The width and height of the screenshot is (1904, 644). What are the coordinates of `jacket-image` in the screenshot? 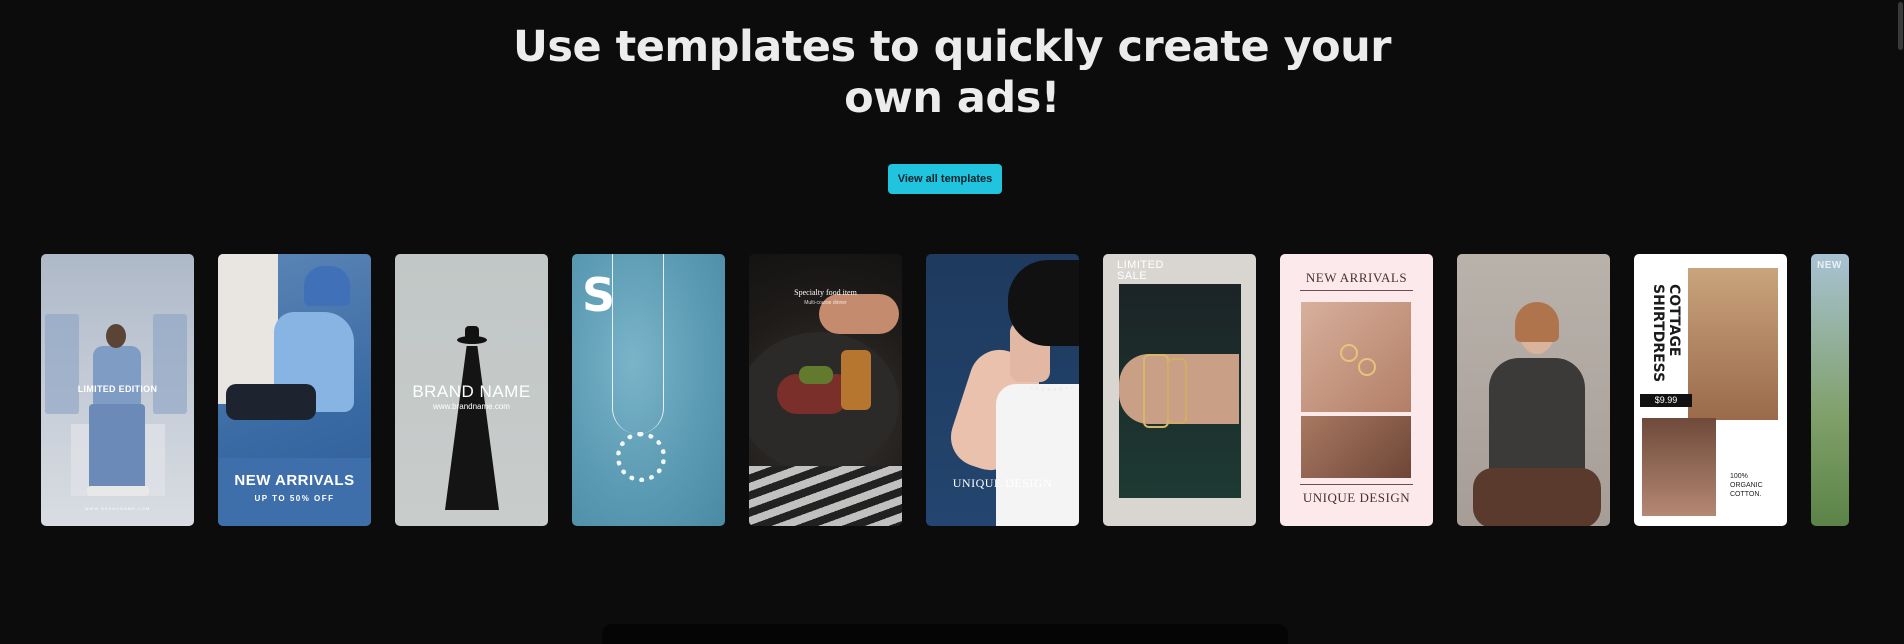 It's located at (1537, 418).